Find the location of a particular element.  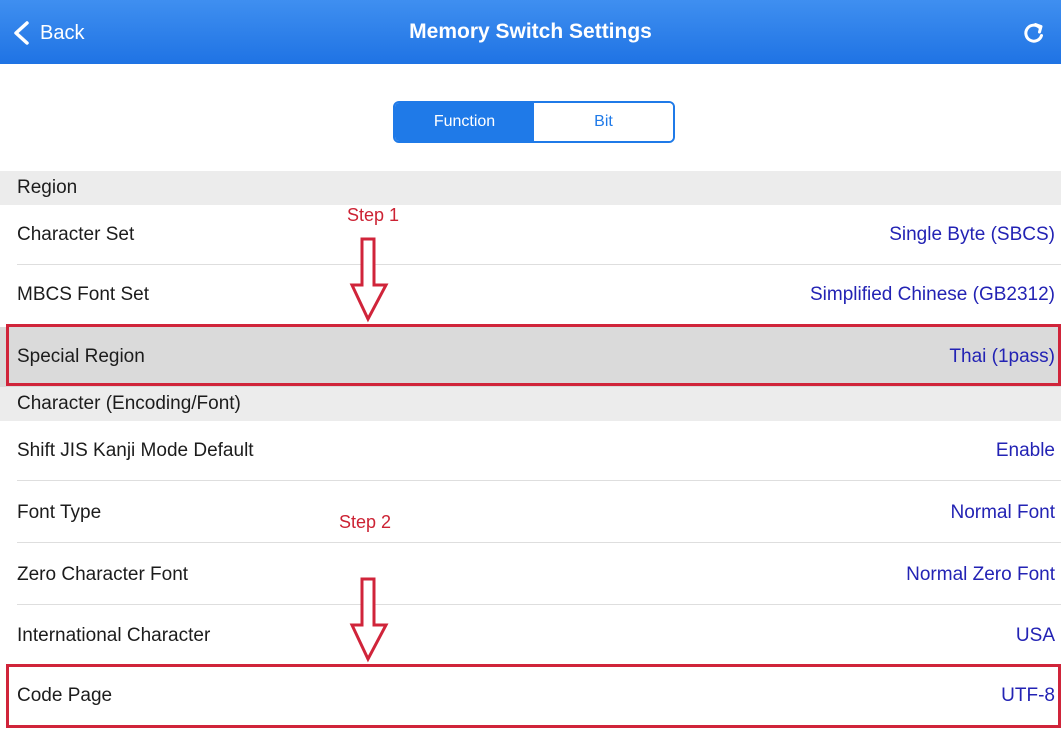

setting-row-code-page: Code Page UTF-8 is located at coordinates (530, 696).